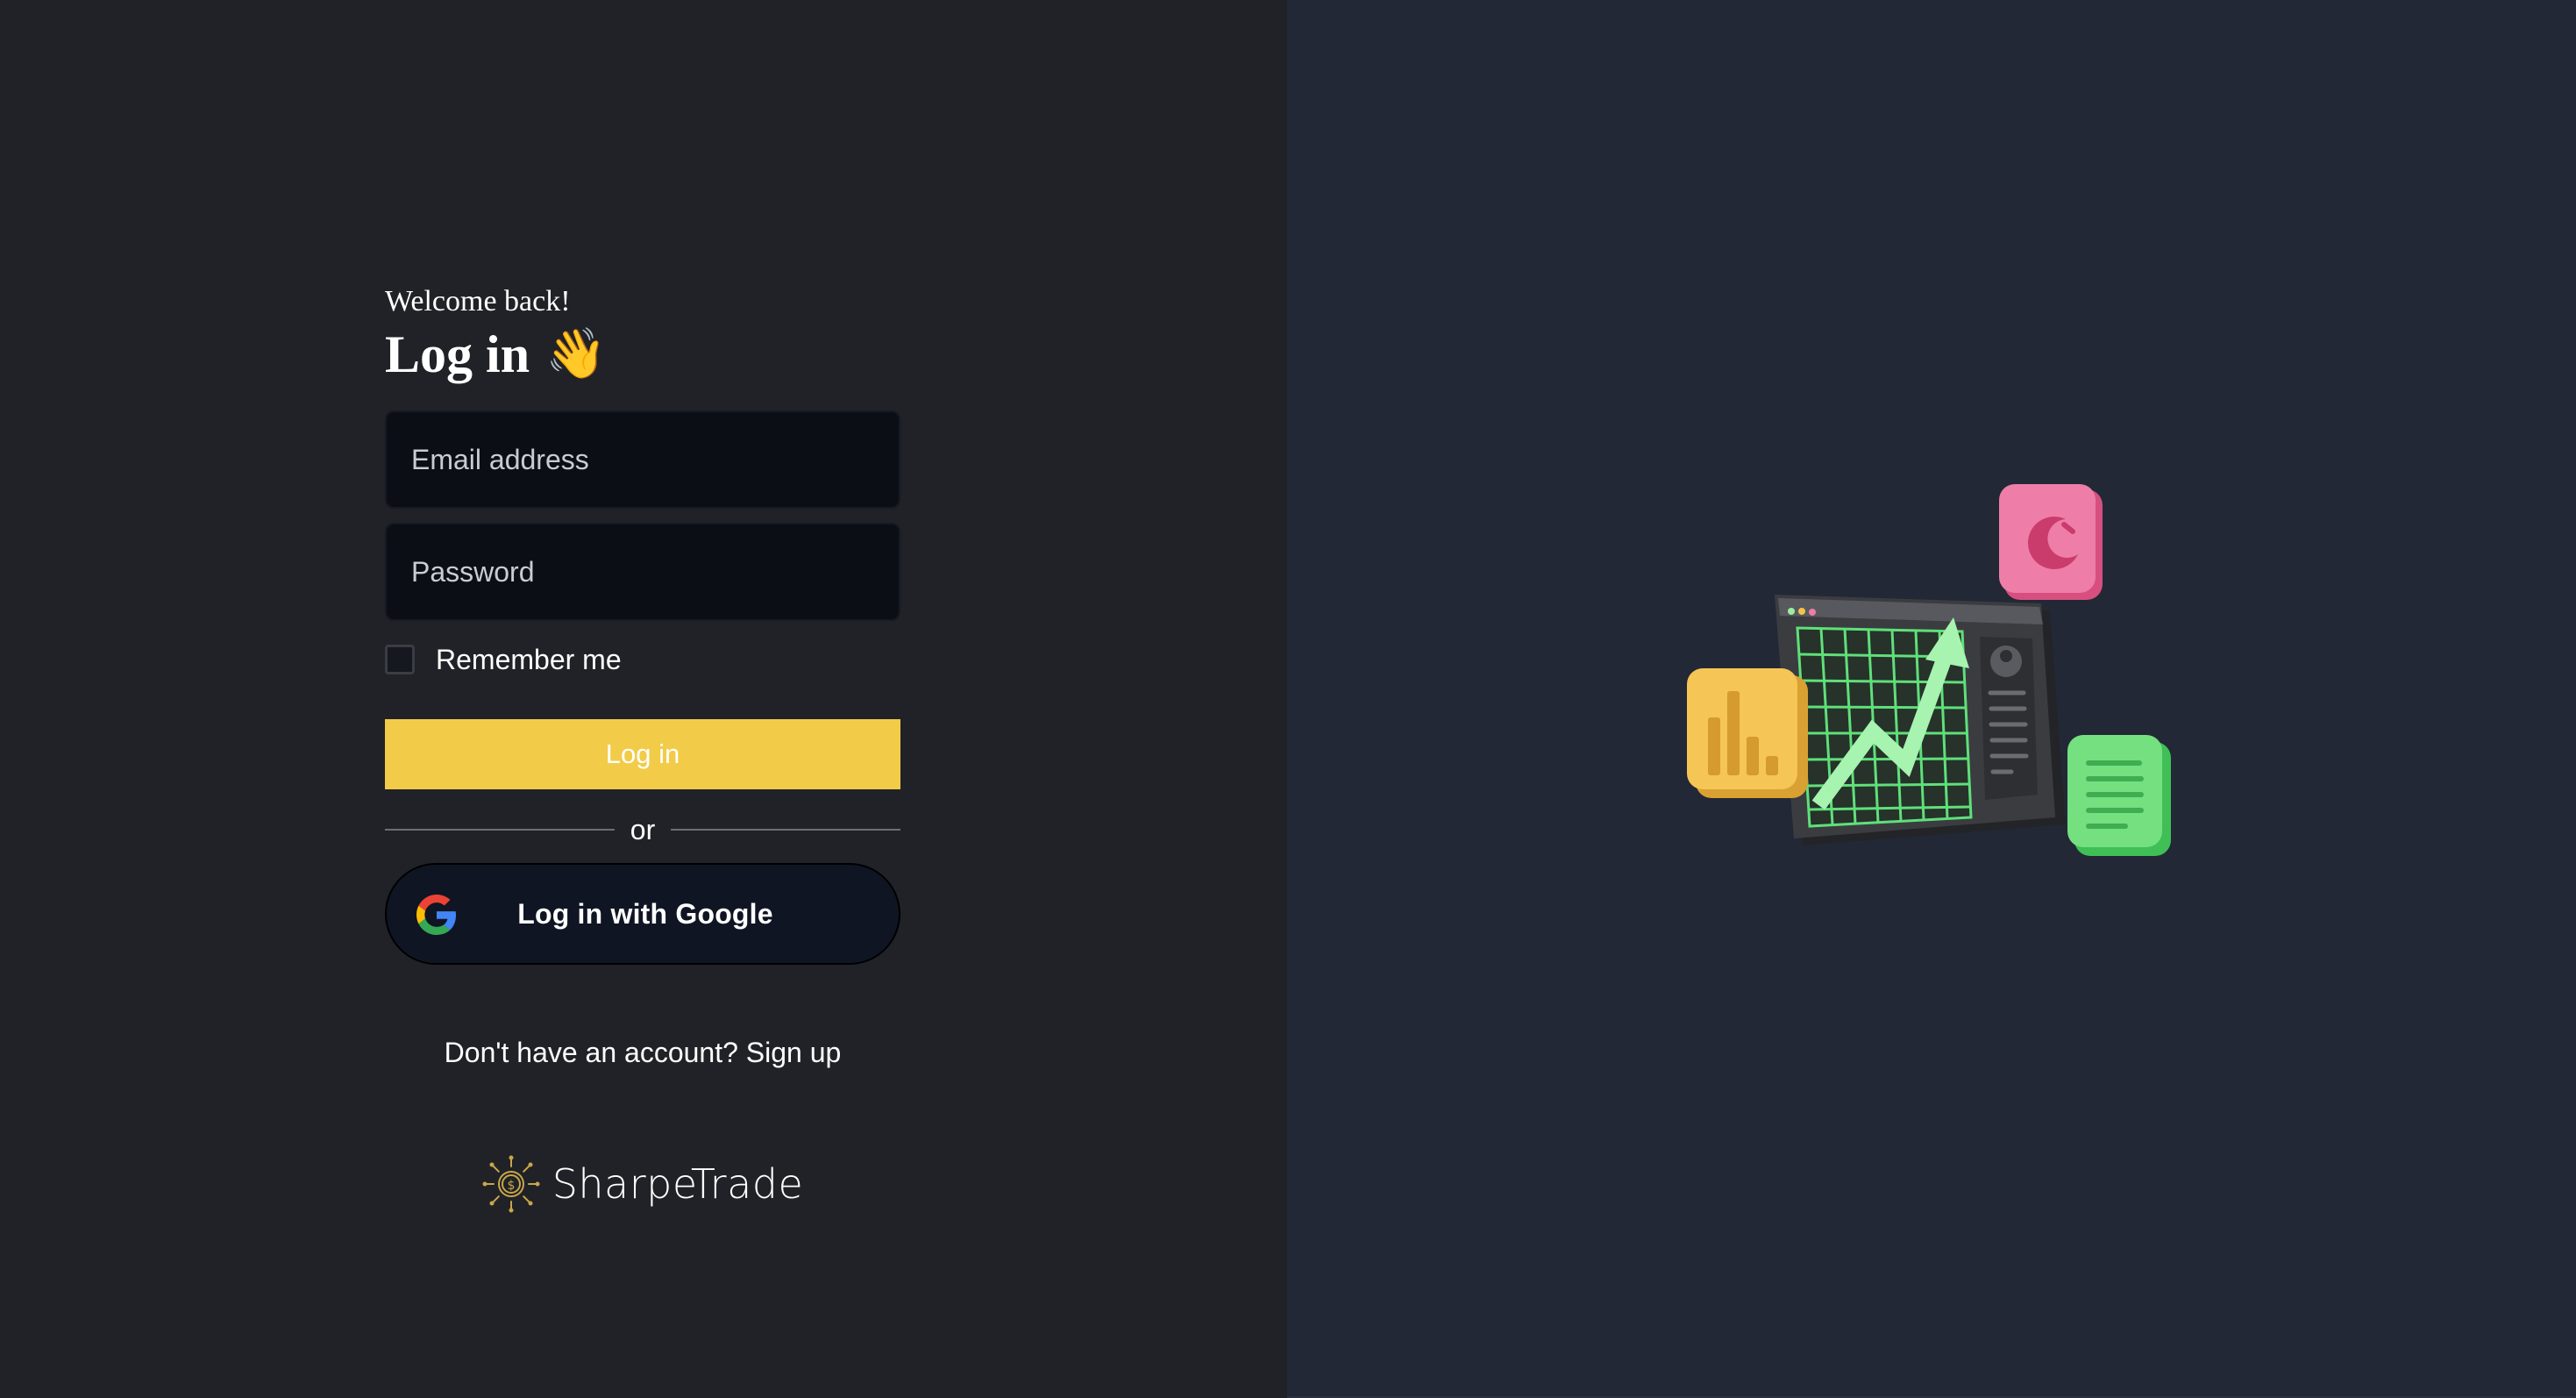 The height and width of the screenshot is (1398, 2576). What do you see at coordinates (595, 1052) in the screenshot?
I see `signup-prompt-text: Don't have an account?` at bounding box center [595, 1052].